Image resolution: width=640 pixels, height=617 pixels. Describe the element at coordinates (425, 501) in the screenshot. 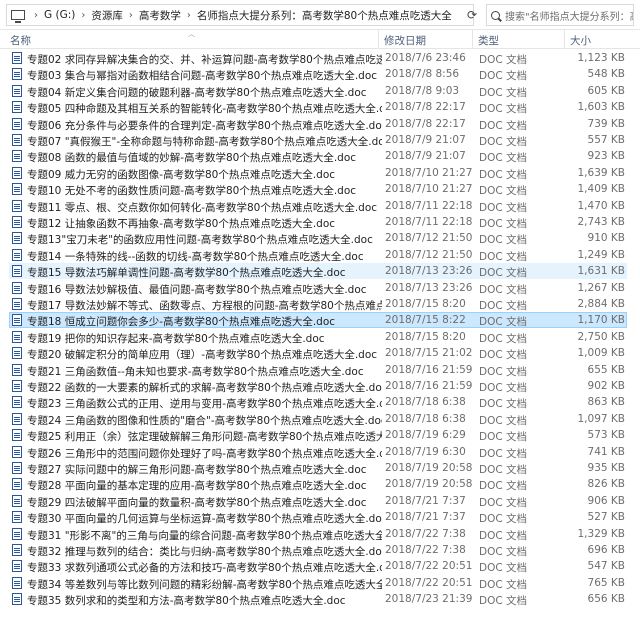

I see `file-date: 2018/7/21 7:37` at that location.